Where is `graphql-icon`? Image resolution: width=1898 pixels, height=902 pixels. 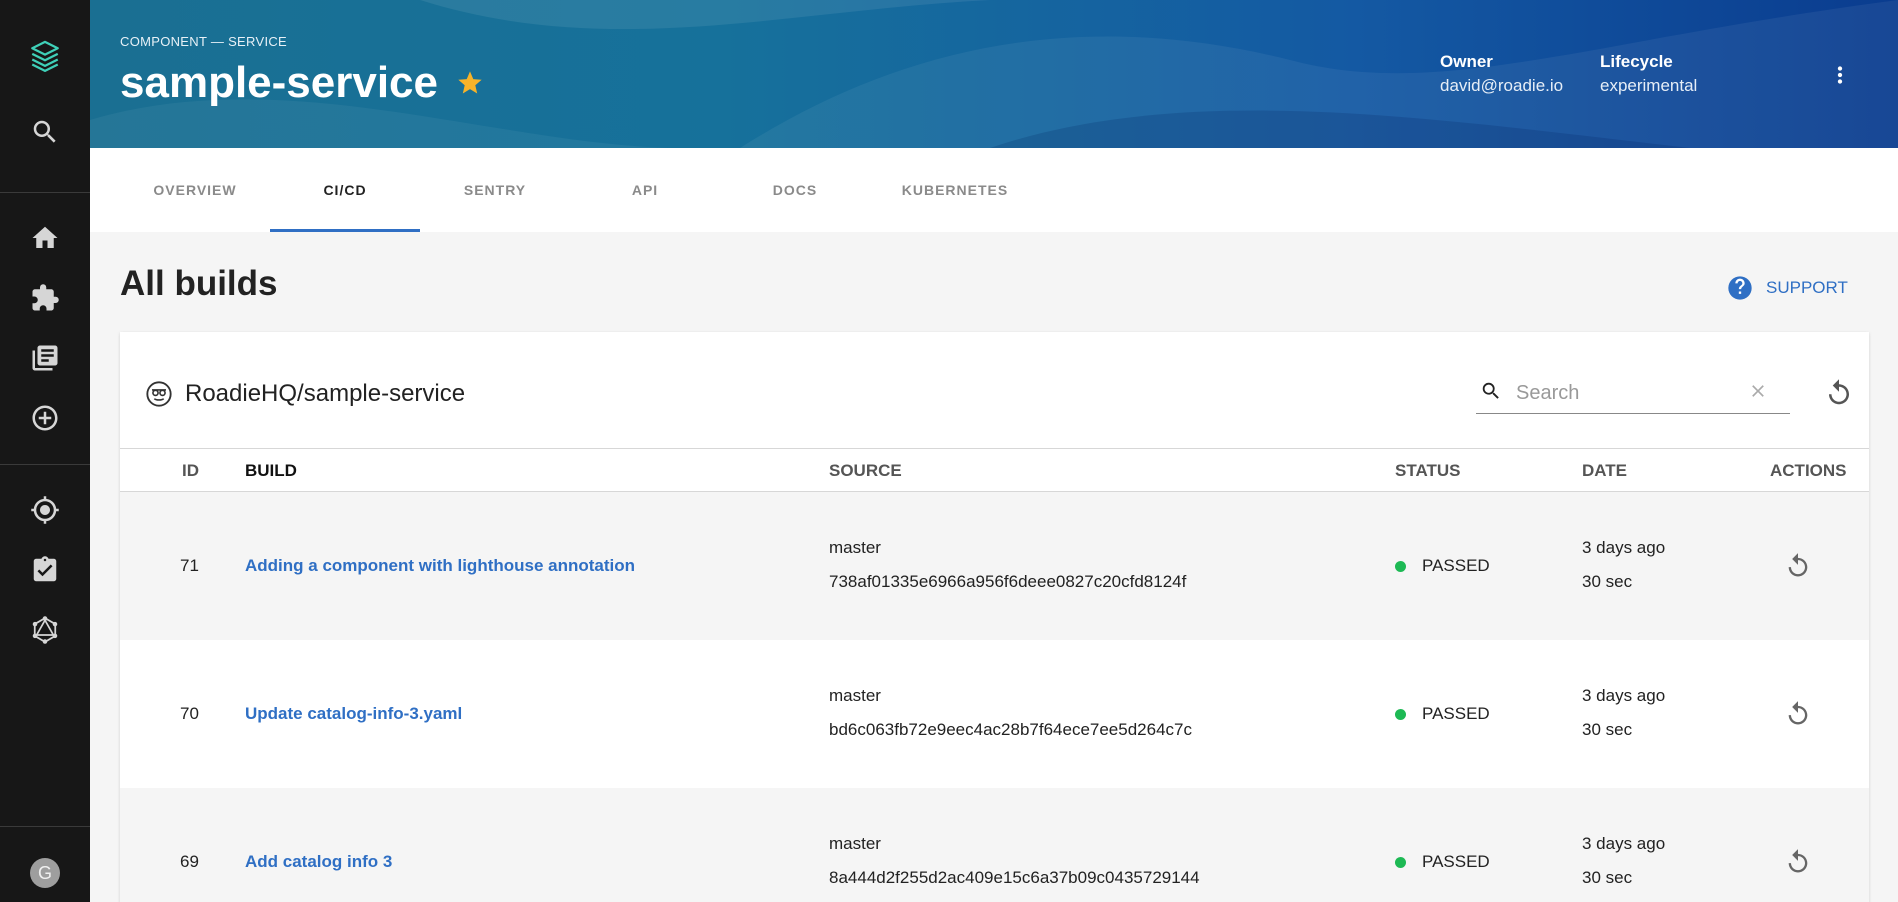 graphql-icon is located at coordinates (45, 630).